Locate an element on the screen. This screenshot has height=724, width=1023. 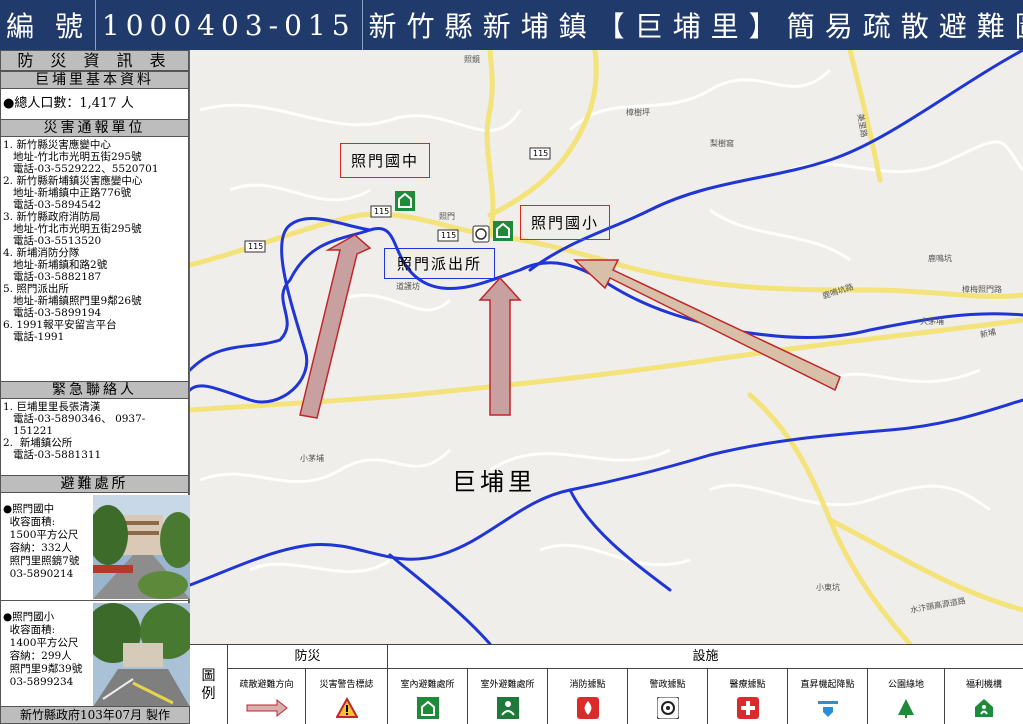
fire-station-icon is located at coordinates (587, 708).